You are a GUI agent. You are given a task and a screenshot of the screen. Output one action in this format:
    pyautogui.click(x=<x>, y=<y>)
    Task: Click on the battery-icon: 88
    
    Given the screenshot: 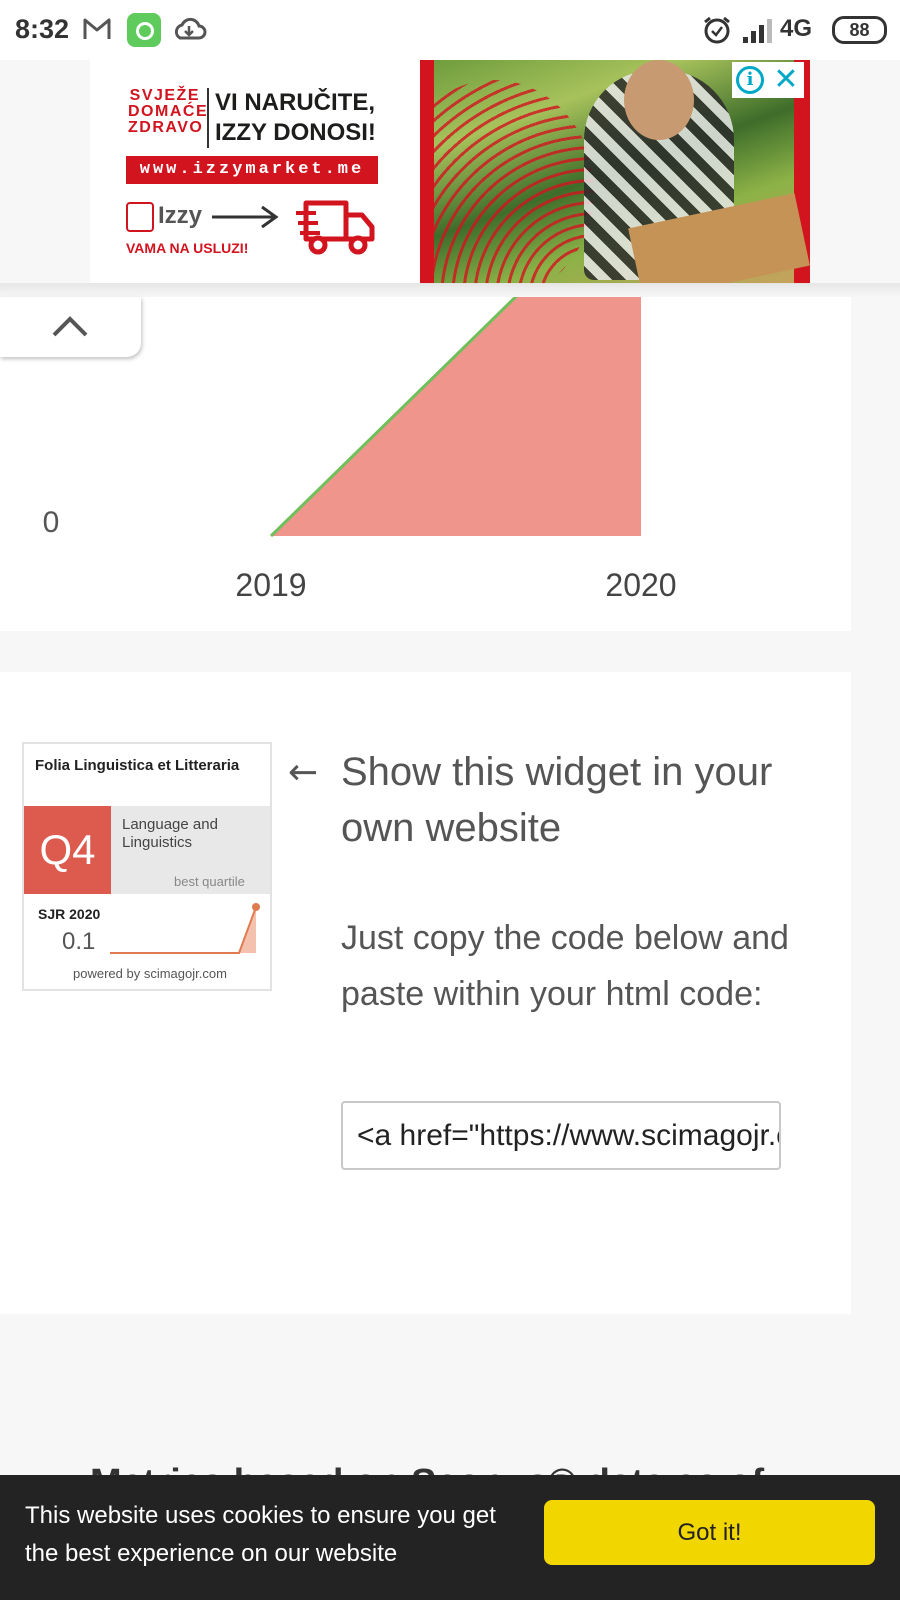 What is the action you would take?
    pyautogui.click(x=859, y=30)
    